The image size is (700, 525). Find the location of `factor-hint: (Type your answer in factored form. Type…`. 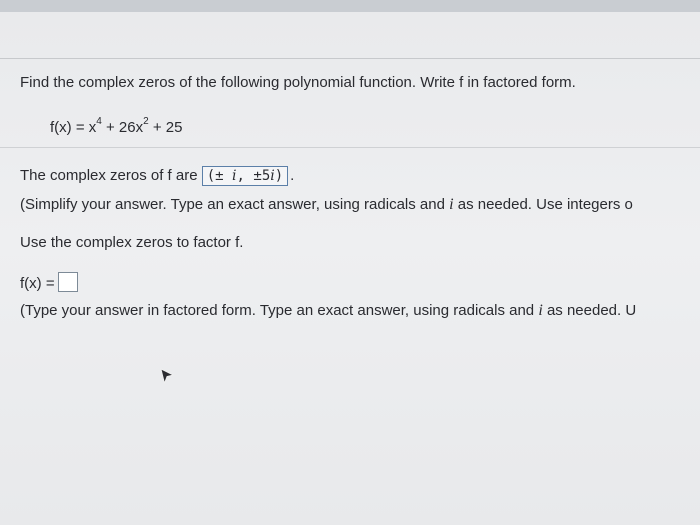

factor-hint: (Type your answer in factored form. Type… is located at coordinates (328, 311).